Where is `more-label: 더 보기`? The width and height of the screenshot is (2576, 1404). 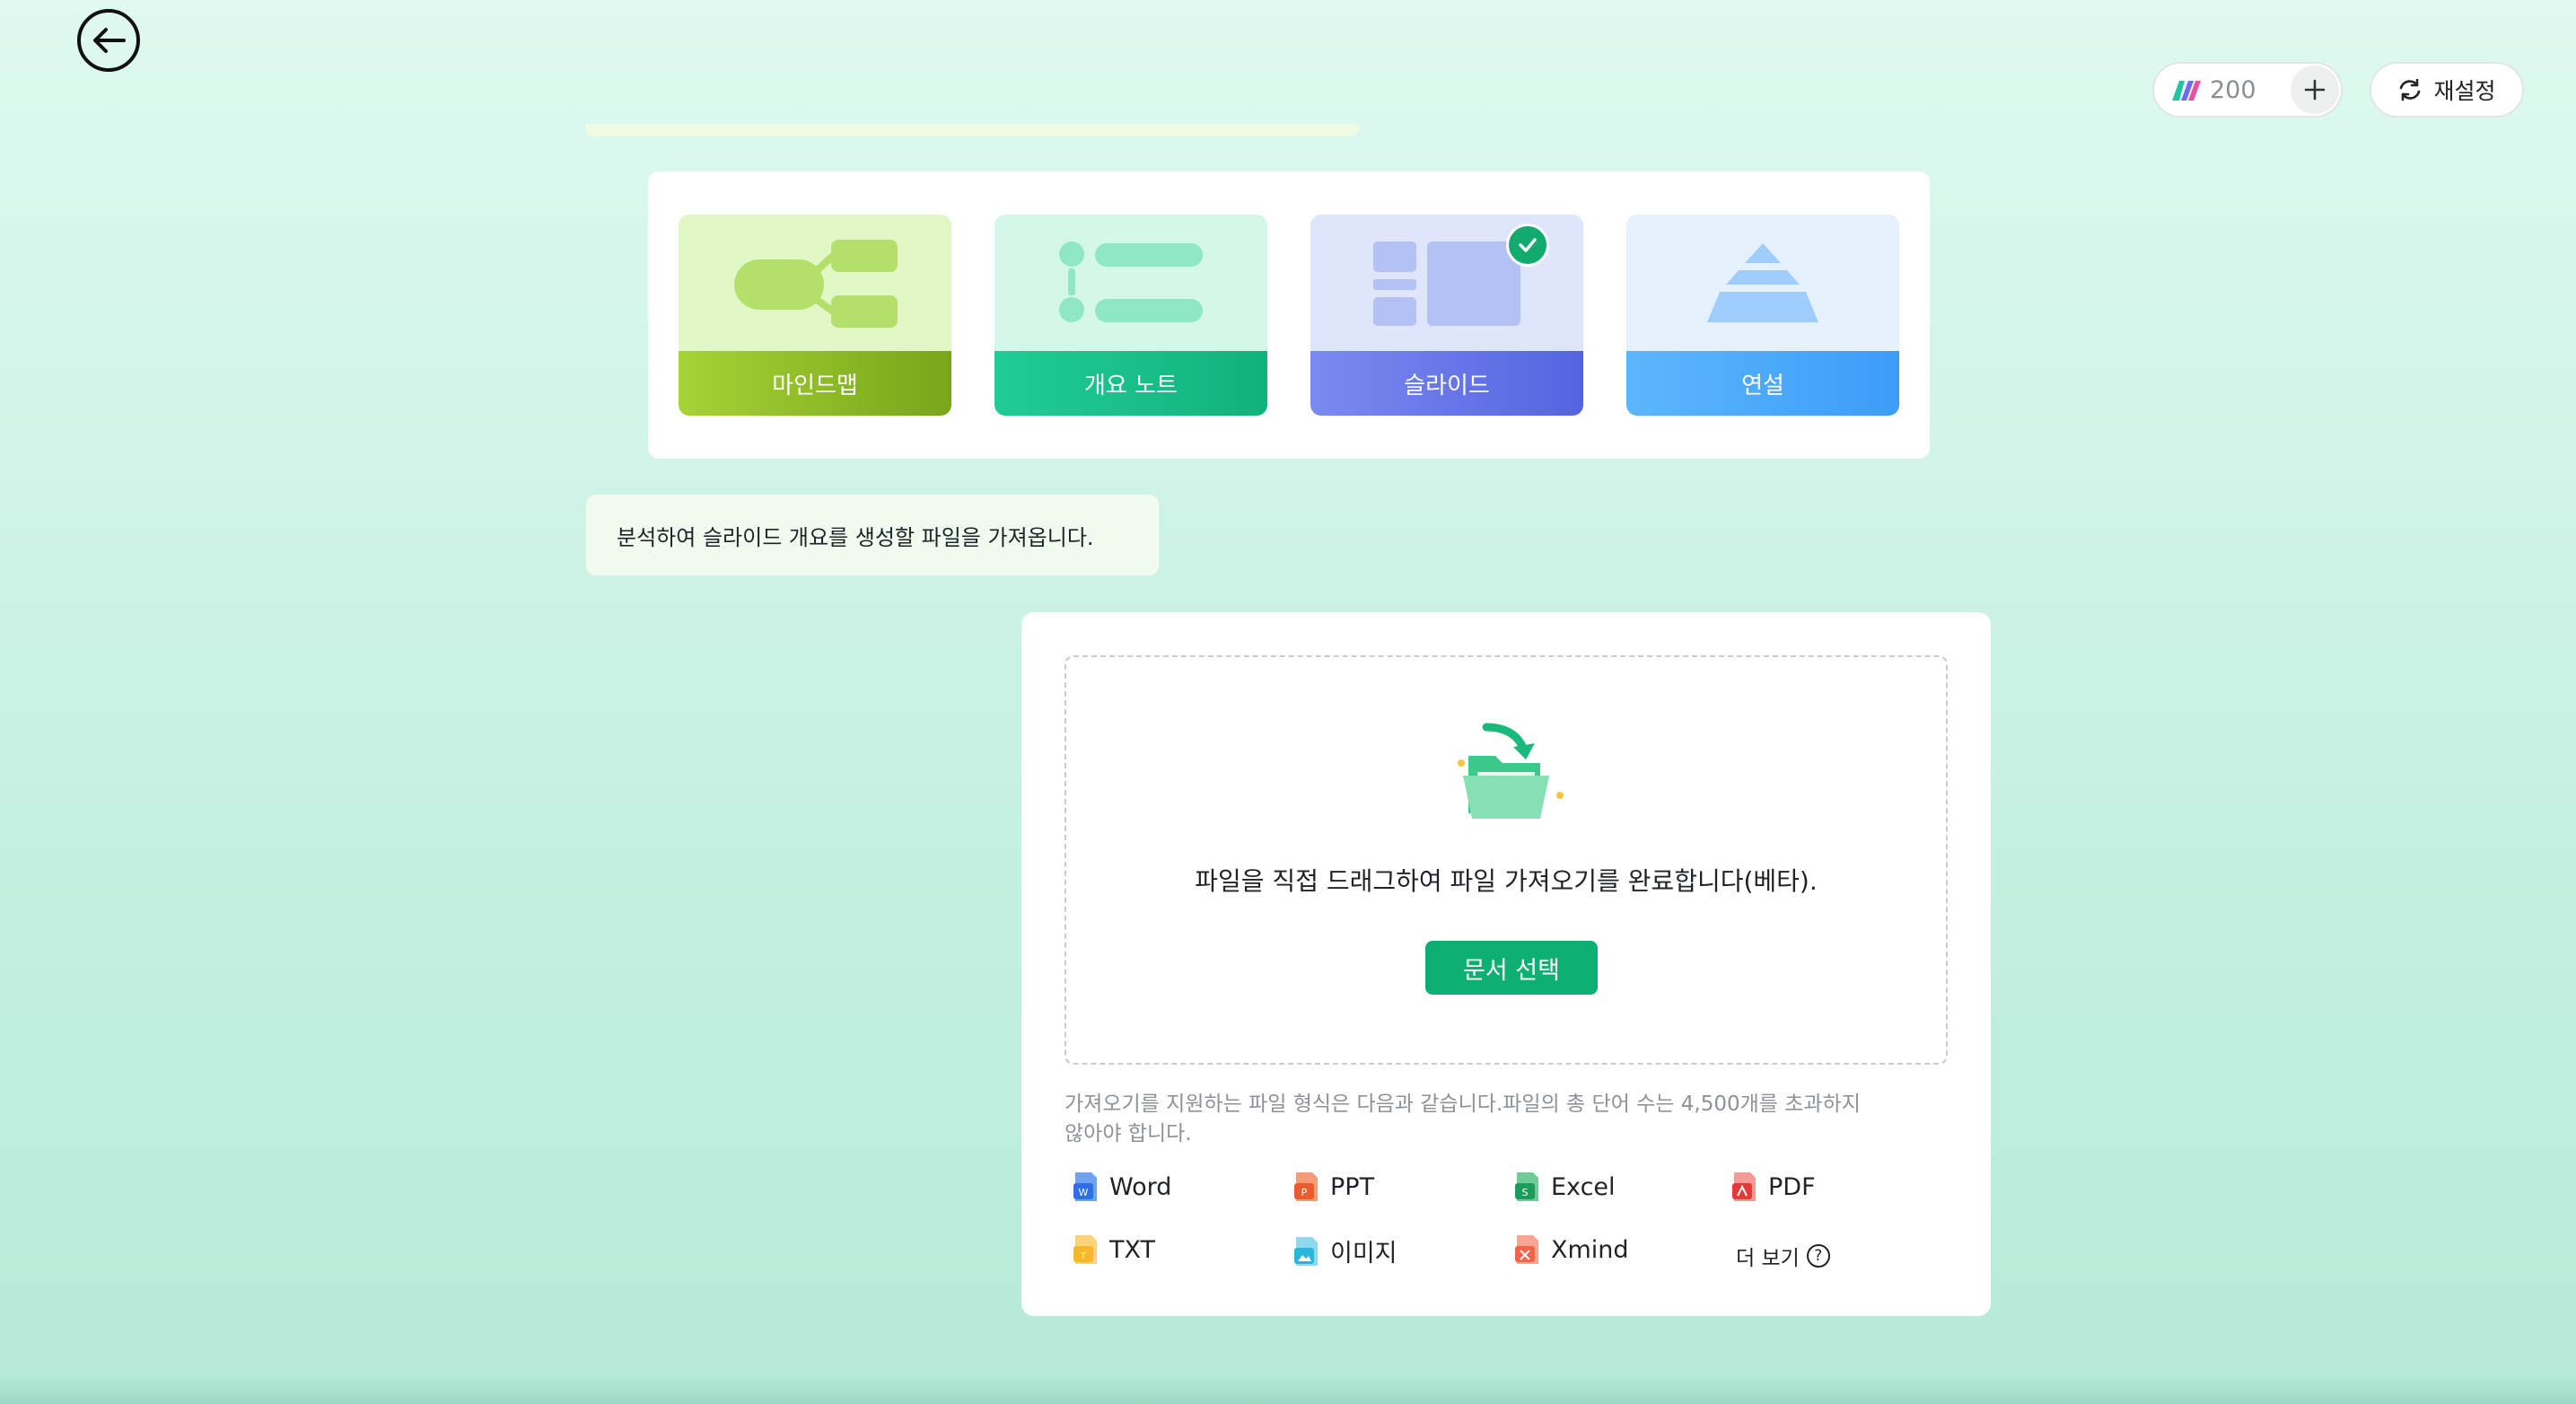
more-label: 더 보기 is located at coordinates (1768, 1258).